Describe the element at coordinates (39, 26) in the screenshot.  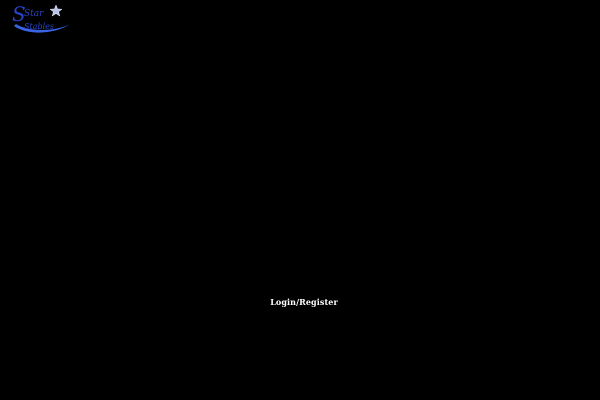
I see `logo-text-line2: Stables` at that location.